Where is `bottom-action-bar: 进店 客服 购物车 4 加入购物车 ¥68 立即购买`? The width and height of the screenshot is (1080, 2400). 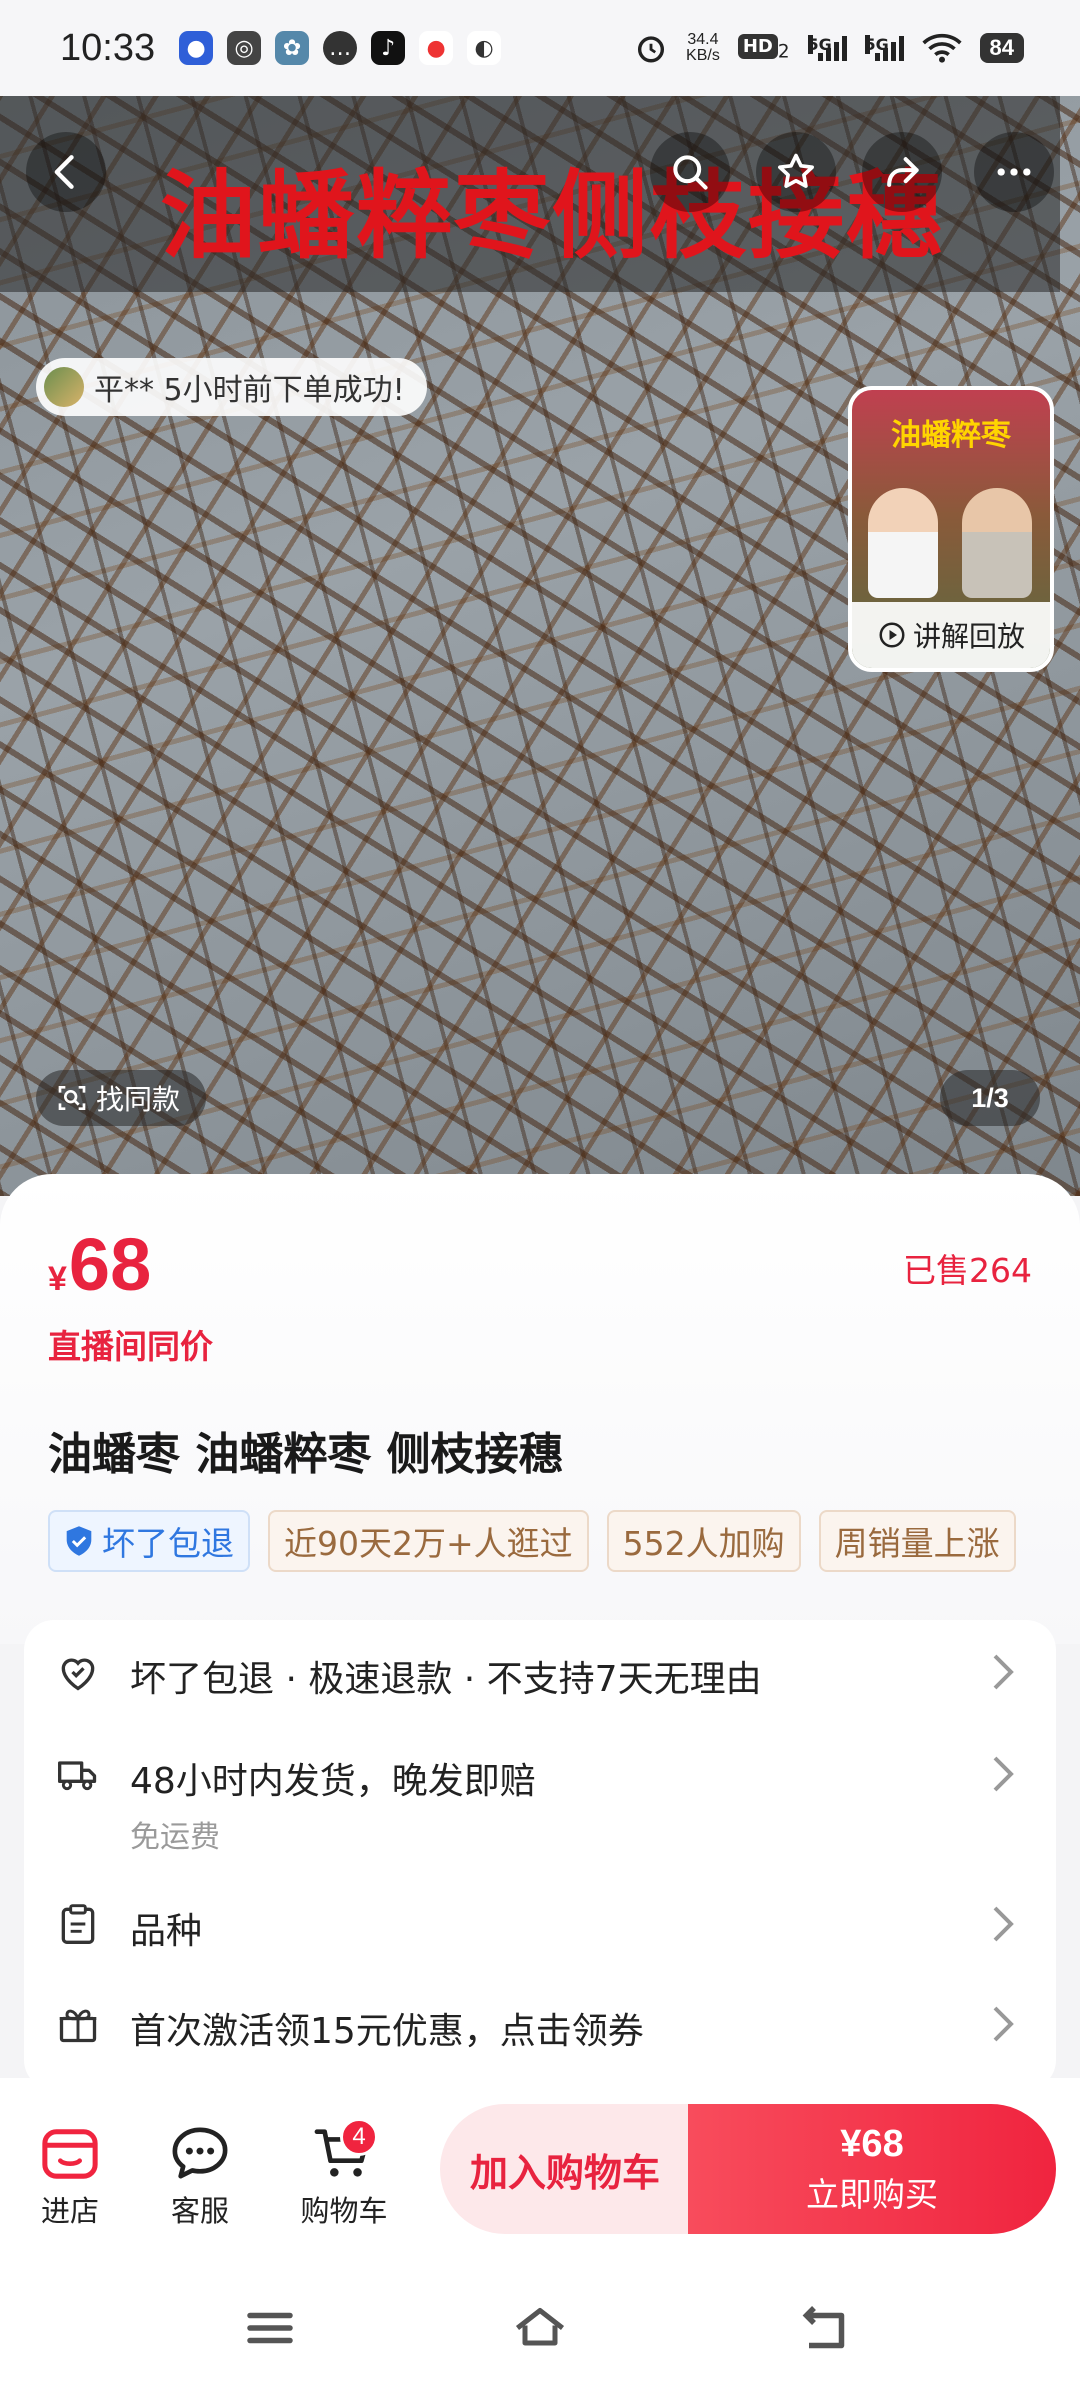 bottom-action-bar: 进店 客服 购物车 4 加入购物车 ¥68 立即购买 is located at coordinates (540, 2168).